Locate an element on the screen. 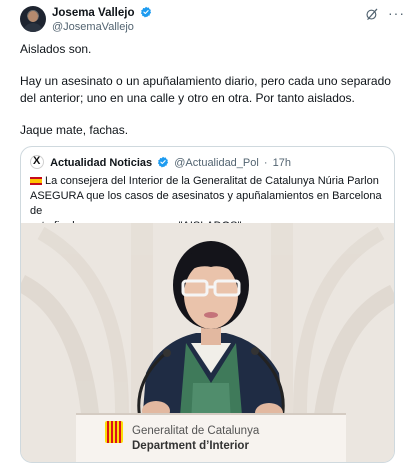 The width and height of the screenshot is (413, 468). post-text-line: Aislados son. is located at coordinates (56, 49).